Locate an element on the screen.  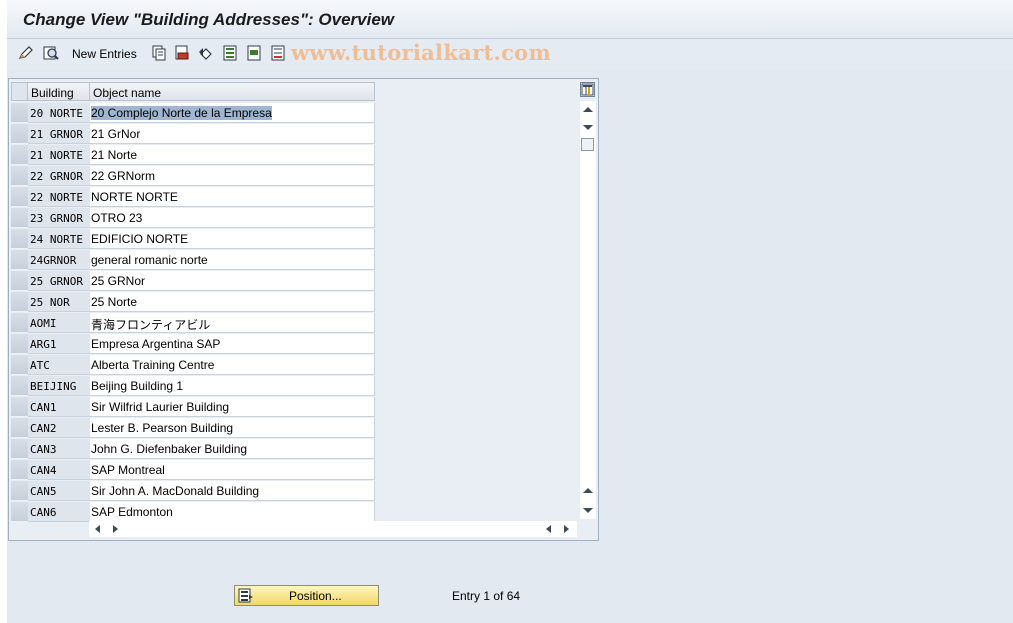
object-name-cell: SAP Edmonton is located at coordinates (232, 512).